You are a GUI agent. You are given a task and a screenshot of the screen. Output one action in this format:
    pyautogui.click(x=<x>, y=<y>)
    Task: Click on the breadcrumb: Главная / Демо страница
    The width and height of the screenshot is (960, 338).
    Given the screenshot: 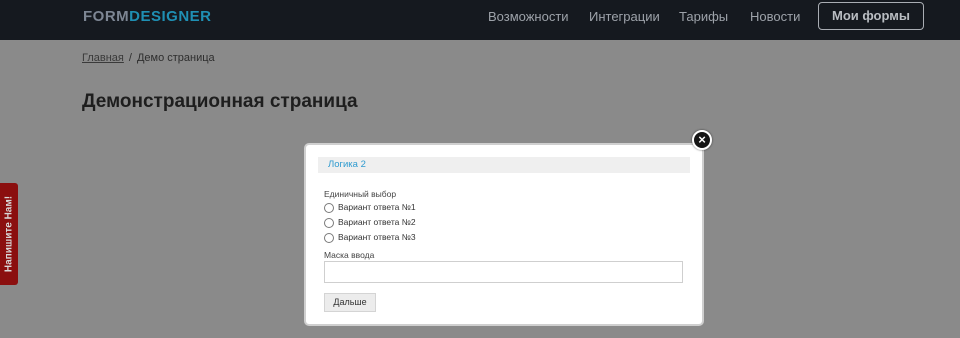 What is the action you would take?
    pyautogui.click(x=148, y=58)
    